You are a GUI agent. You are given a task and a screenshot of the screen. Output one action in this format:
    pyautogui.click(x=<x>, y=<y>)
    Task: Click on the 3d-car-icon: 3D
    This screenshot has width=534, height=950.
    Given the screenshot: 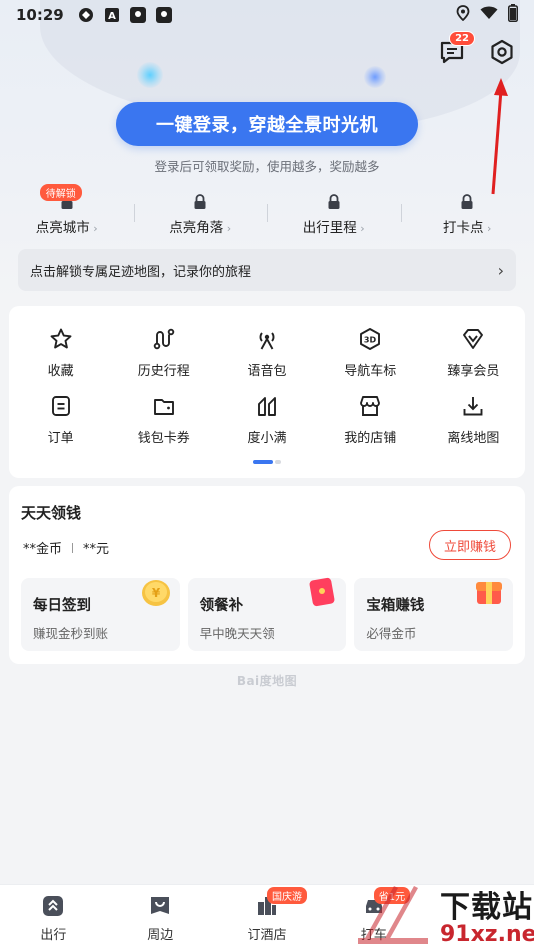 What is the action you would take?
    pyautogui.click(x=370, y=339)
    